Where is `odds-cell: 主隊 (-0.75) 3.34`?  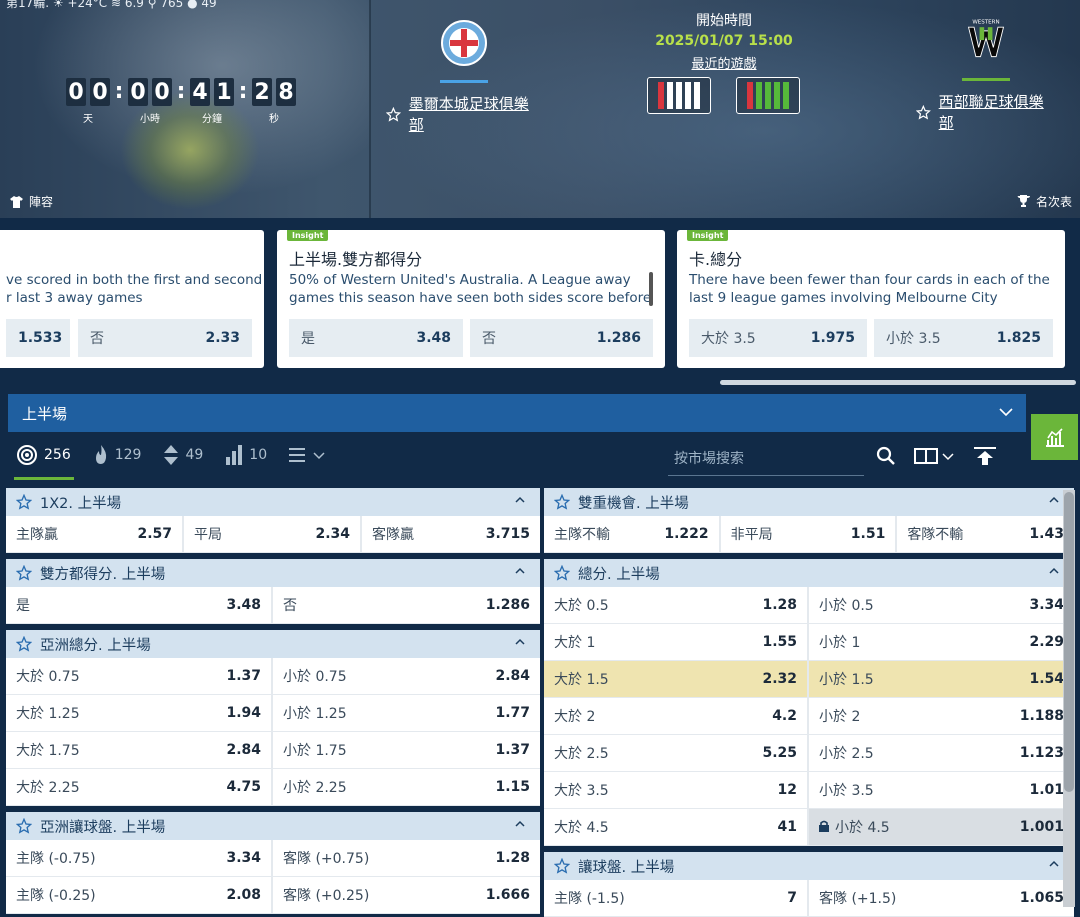 odds-cell: 主隊 (-0.75) 3.34 is located at coordinates (139, 858).